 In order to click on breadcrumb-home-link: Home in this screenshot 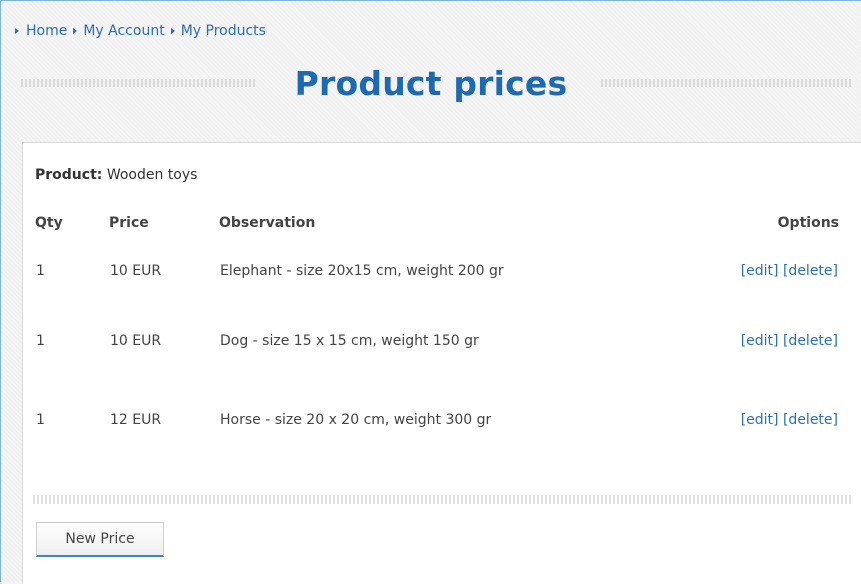, I will do `click(46, 31)`.